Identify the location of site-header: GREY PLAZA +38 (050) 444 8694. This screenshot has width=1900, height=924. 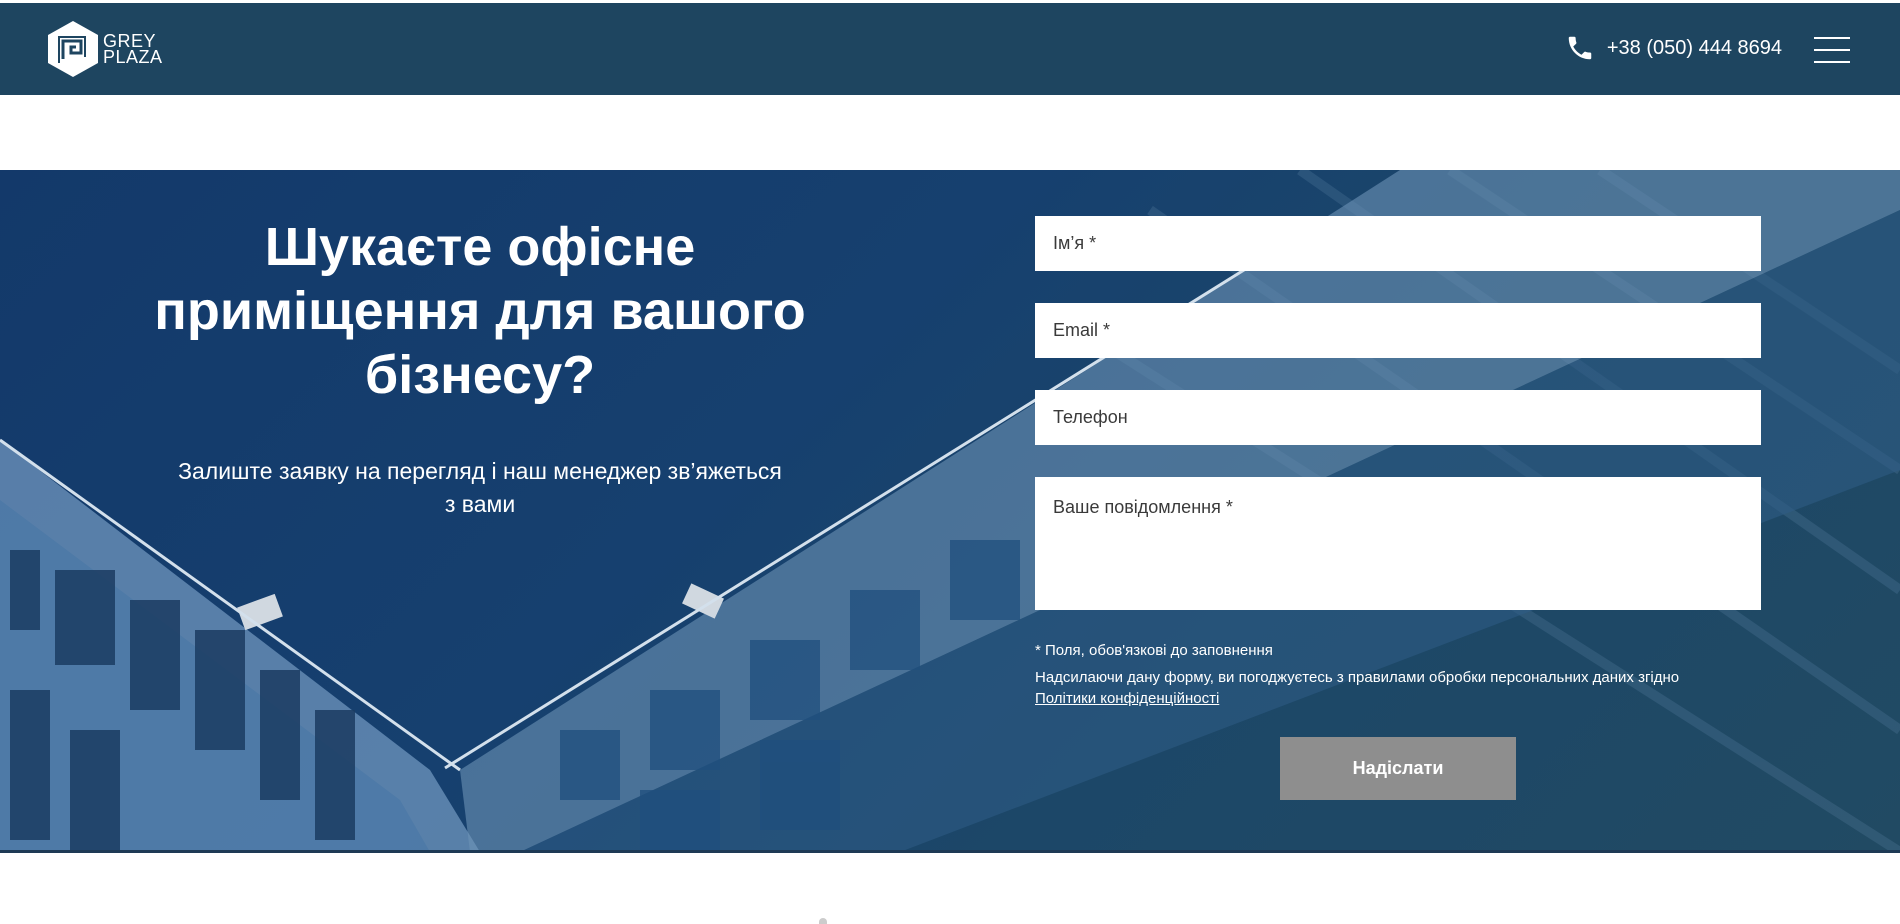
(950, 49).